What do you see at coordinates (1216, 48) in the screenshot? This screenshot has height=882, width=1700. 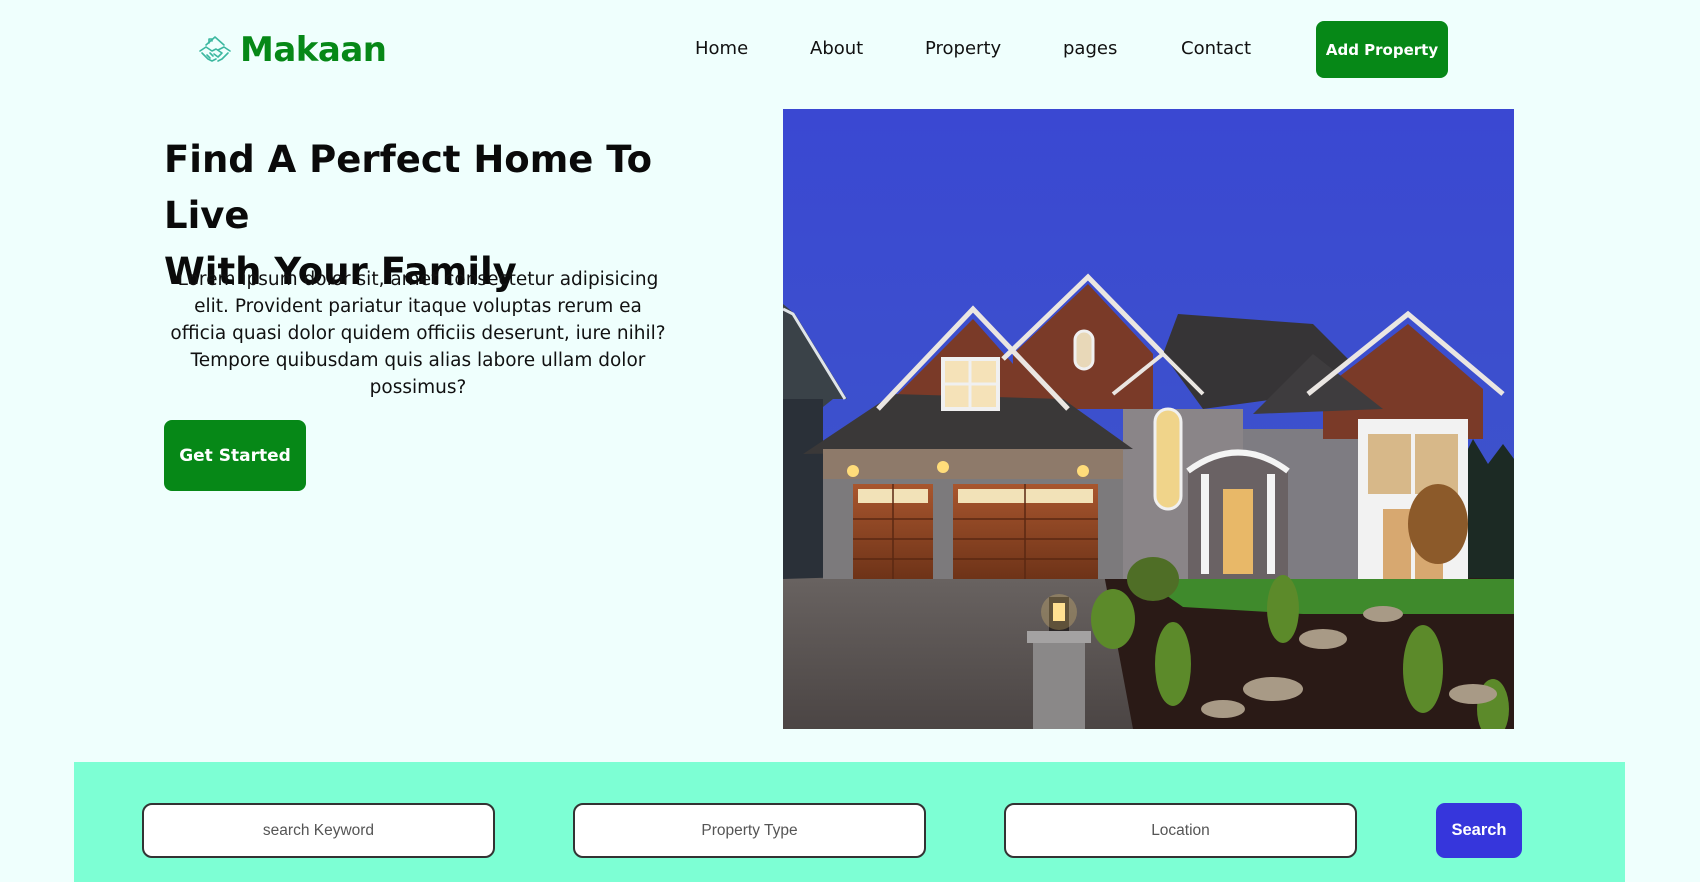 I see `nav-item-contact: Contact` at bounding box center [1216, 48].